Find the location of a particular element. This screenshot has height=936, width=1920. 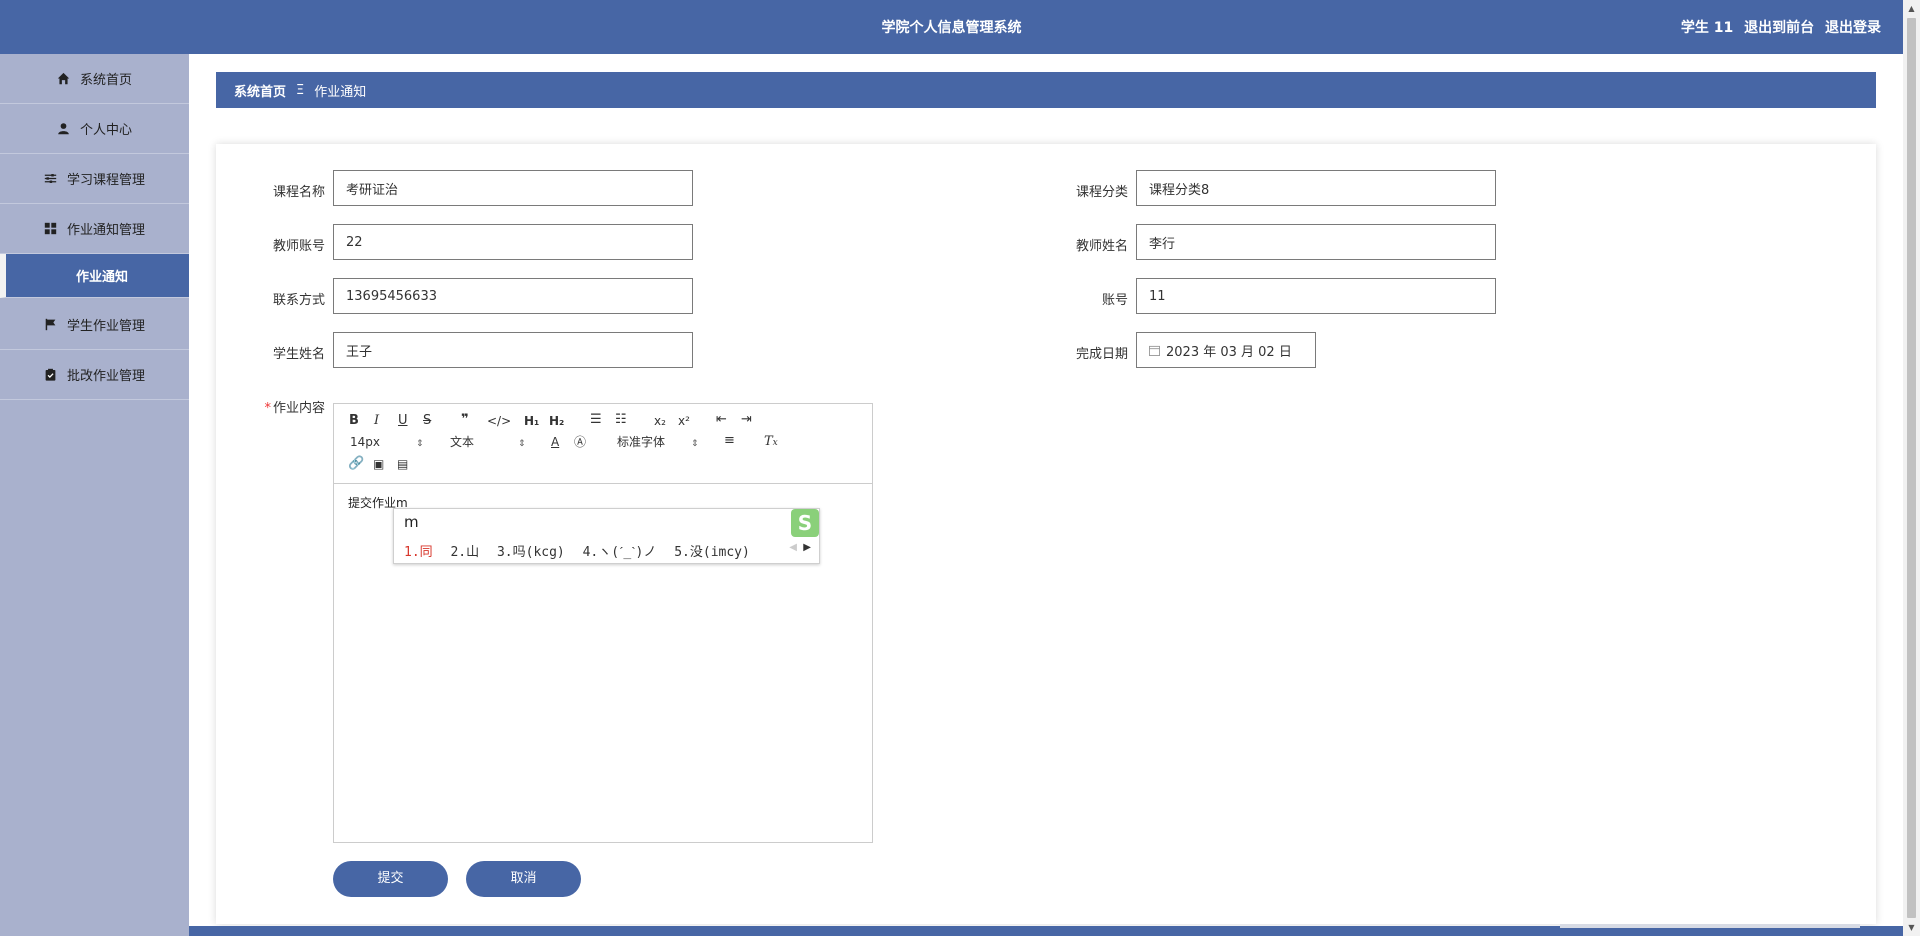

sidebar-item-label: 作业通知 is located at coordinates (102, 277).